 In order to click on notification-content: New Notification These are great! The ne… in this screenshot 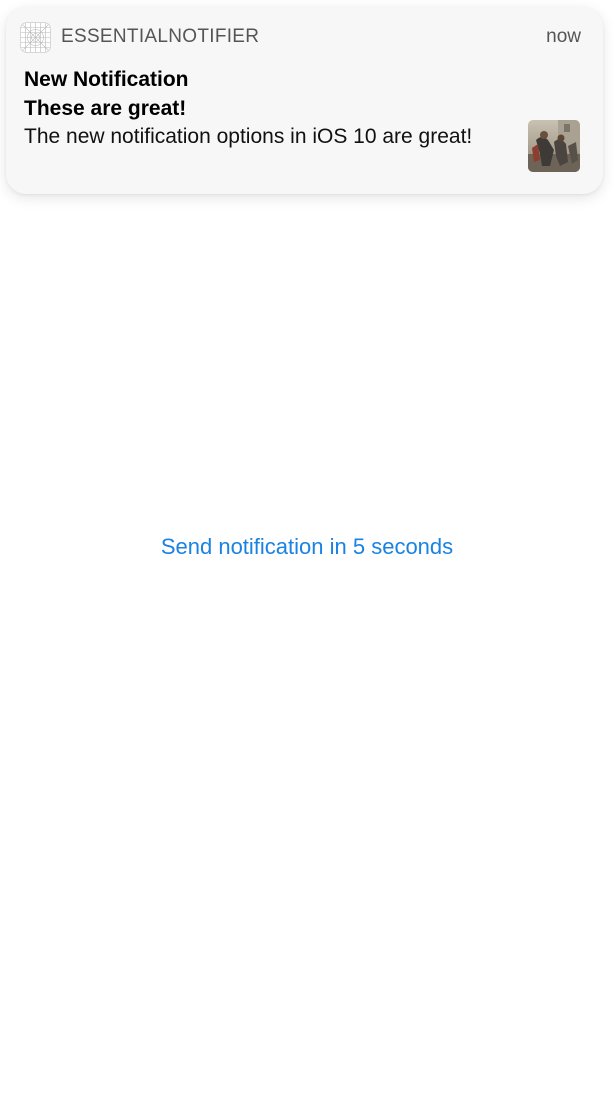, I will do `click(259, 108)`.